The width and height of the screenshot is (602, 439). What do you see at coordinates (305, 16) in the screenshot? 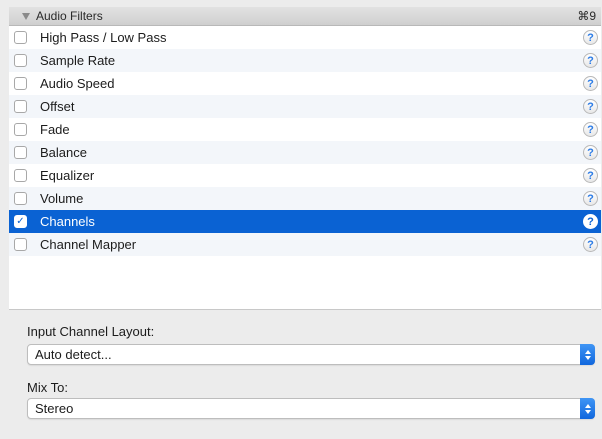
I see `section-header: Audio Filters ⌘9` at bounding box center [305, 16].